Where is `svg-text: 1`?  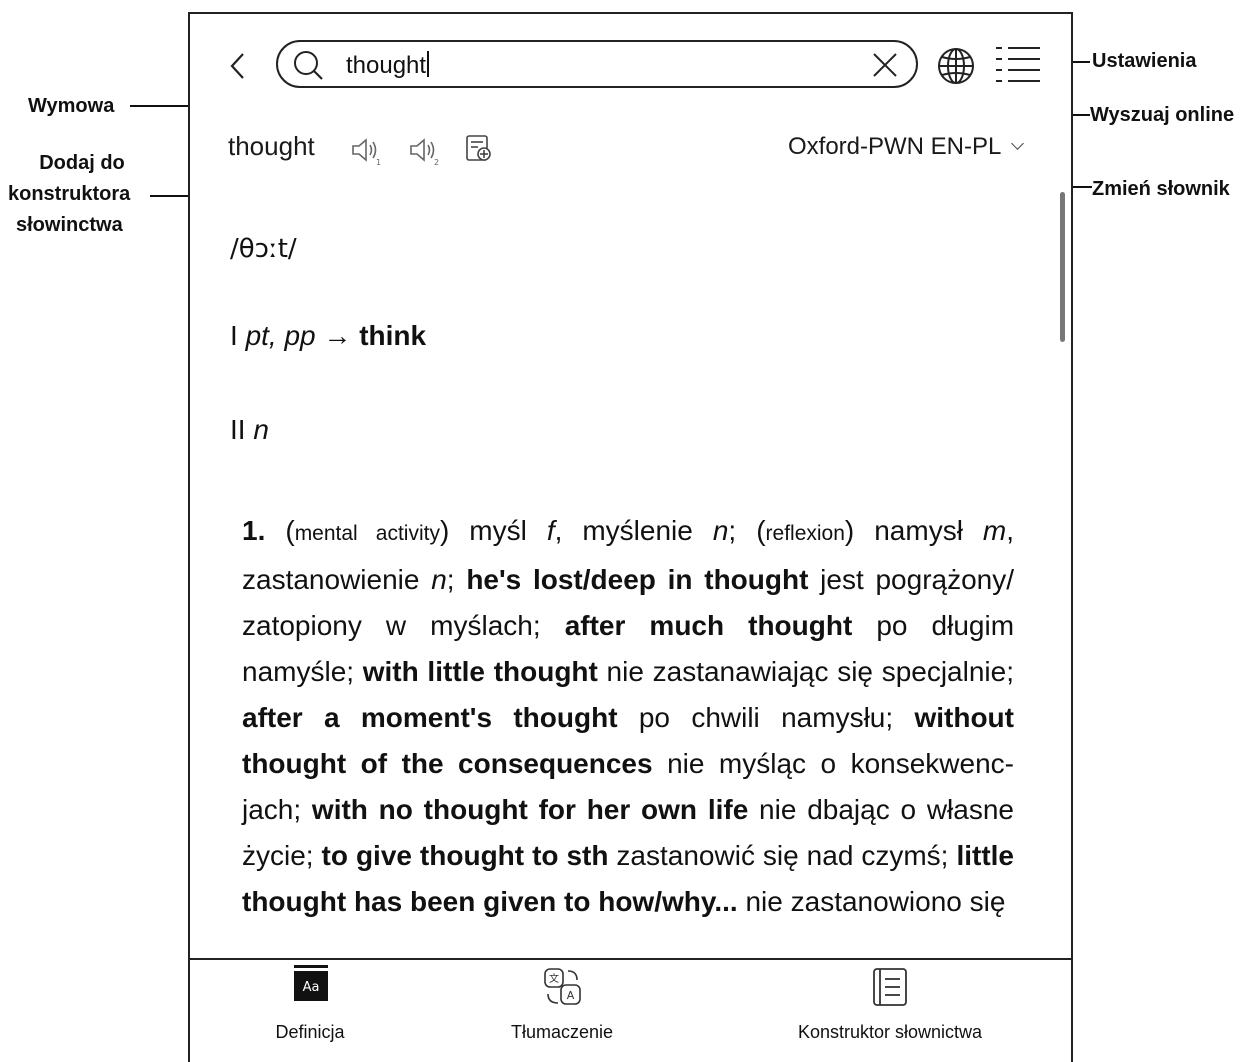
svg-text: 1 is located at coordinates (378, 162).